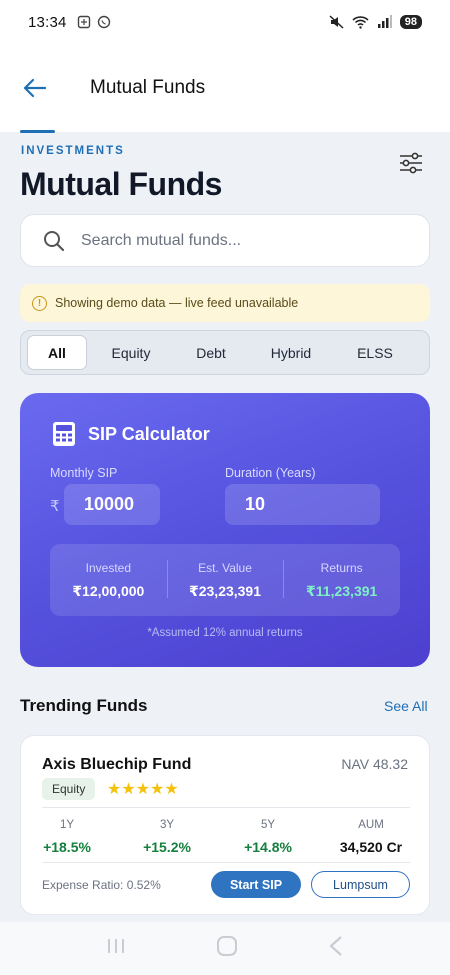 The image size is (450, 975). I want to click on stat-label: 3Y, so click(167, 825).